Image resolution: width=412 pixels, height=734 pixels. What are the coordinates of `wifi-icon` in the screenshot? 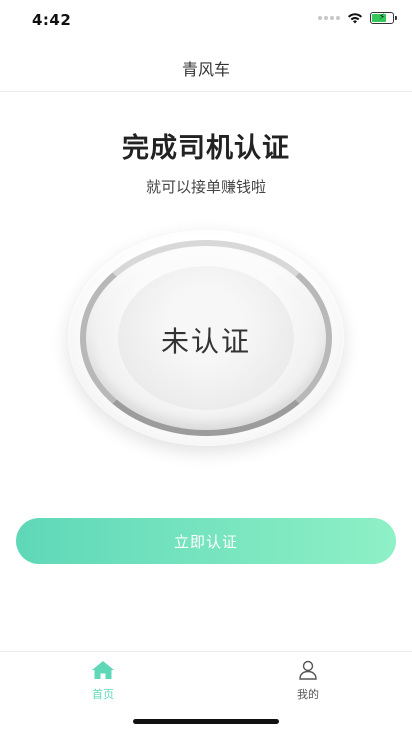 It's located at (355, 18).